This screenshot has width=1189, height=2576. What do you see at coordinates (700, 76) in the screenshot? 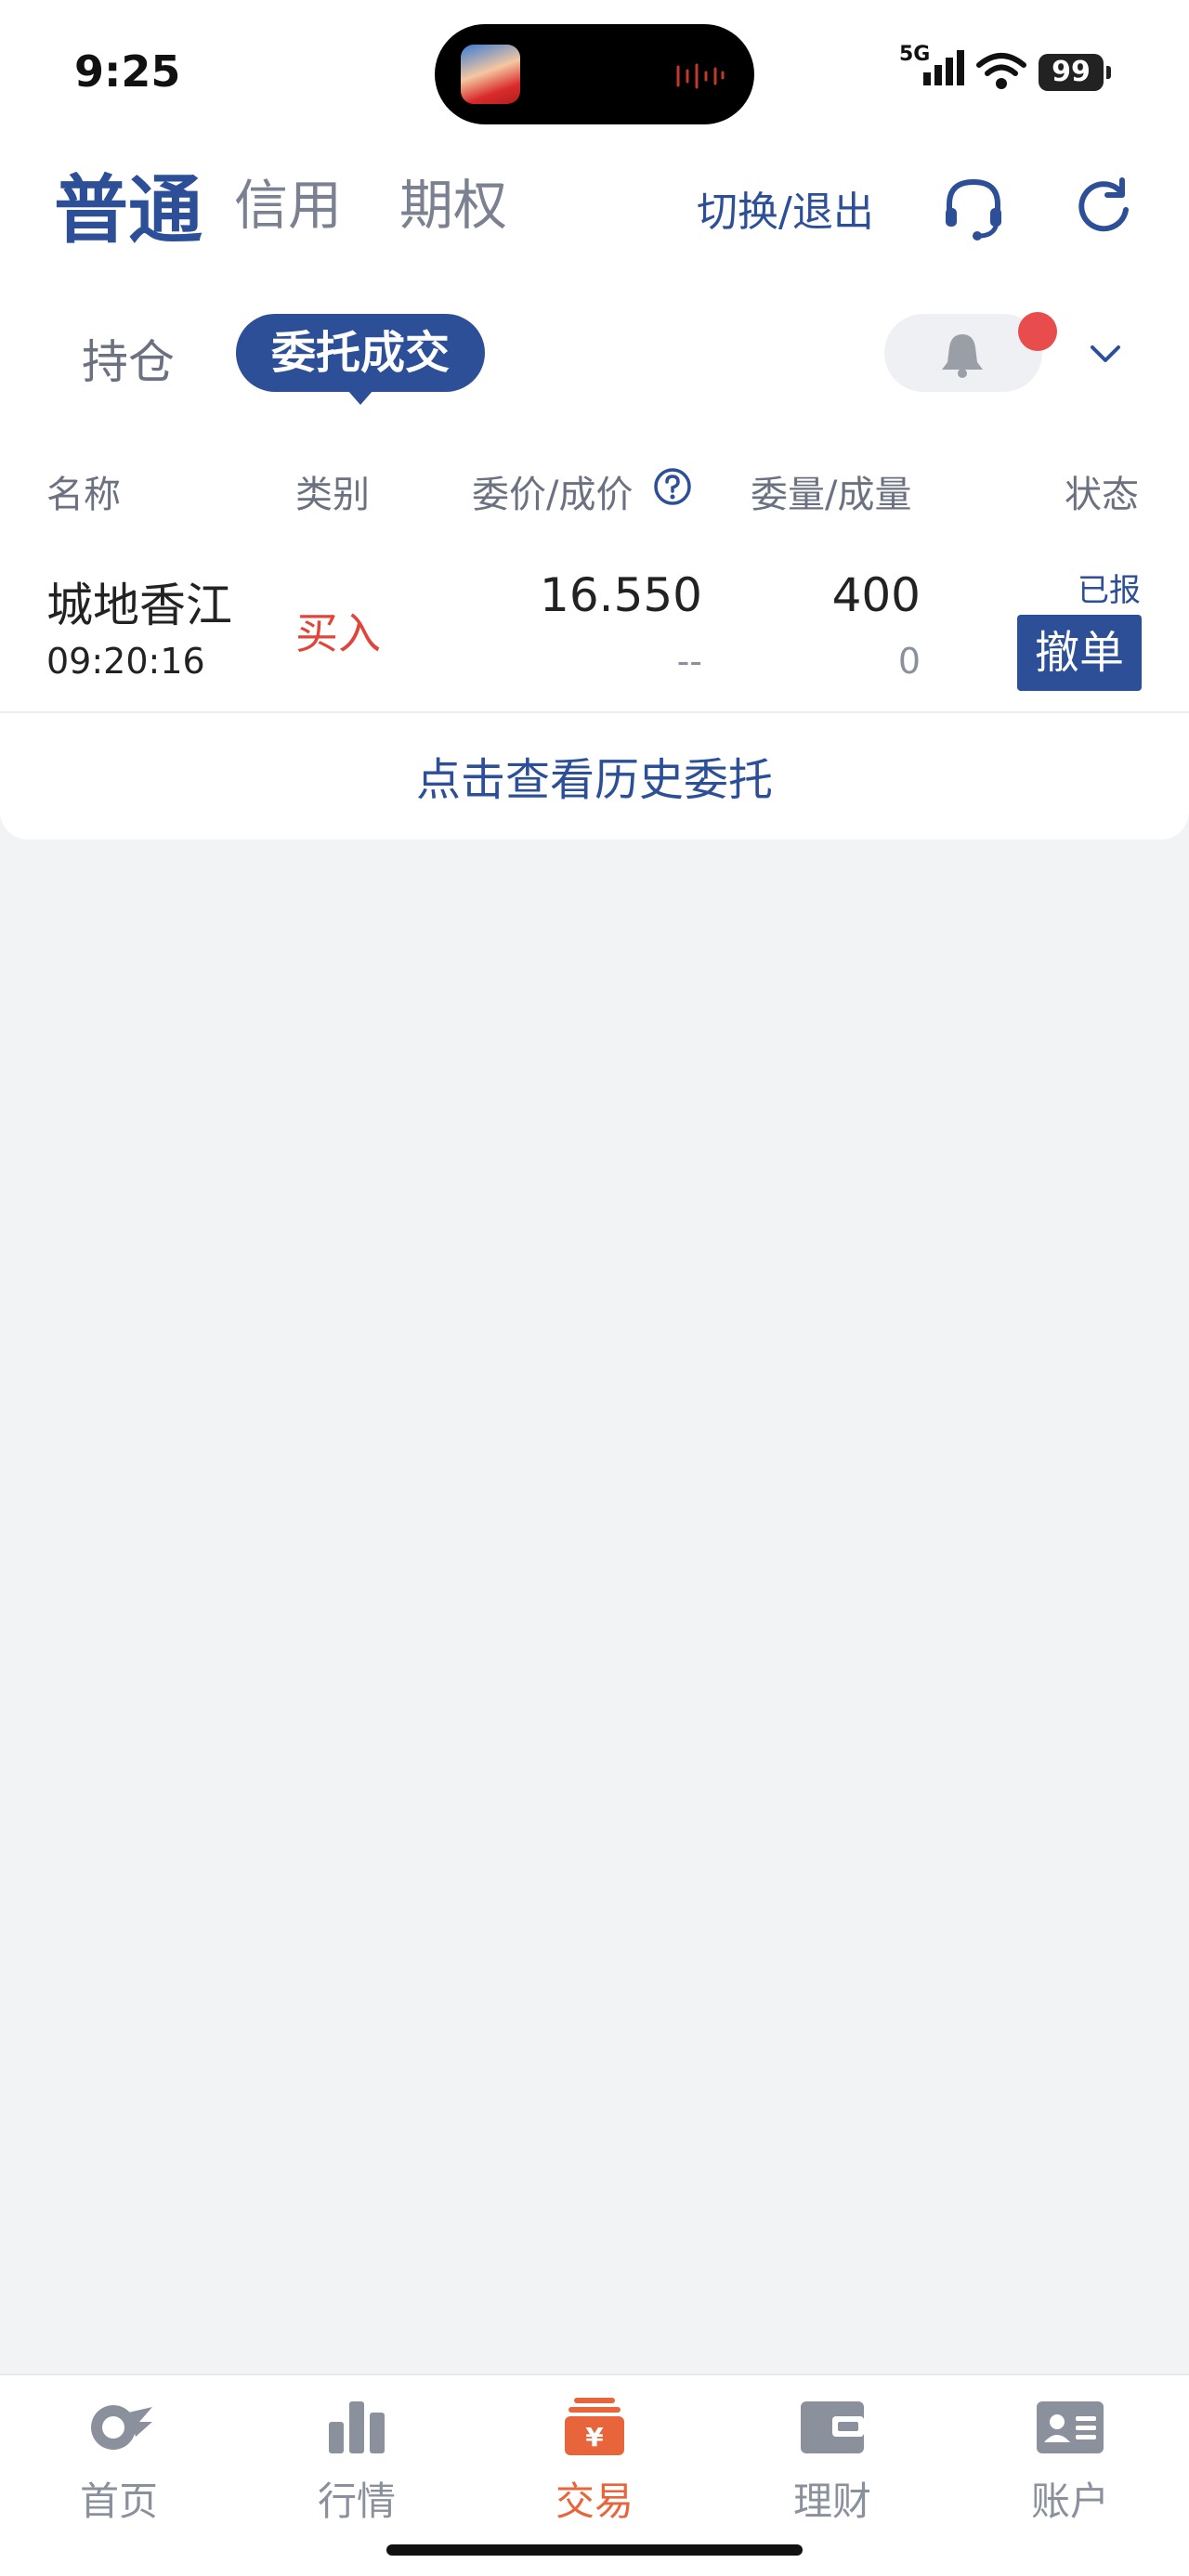
I see `audio-wave-icon` at bounding box center [700, 76].